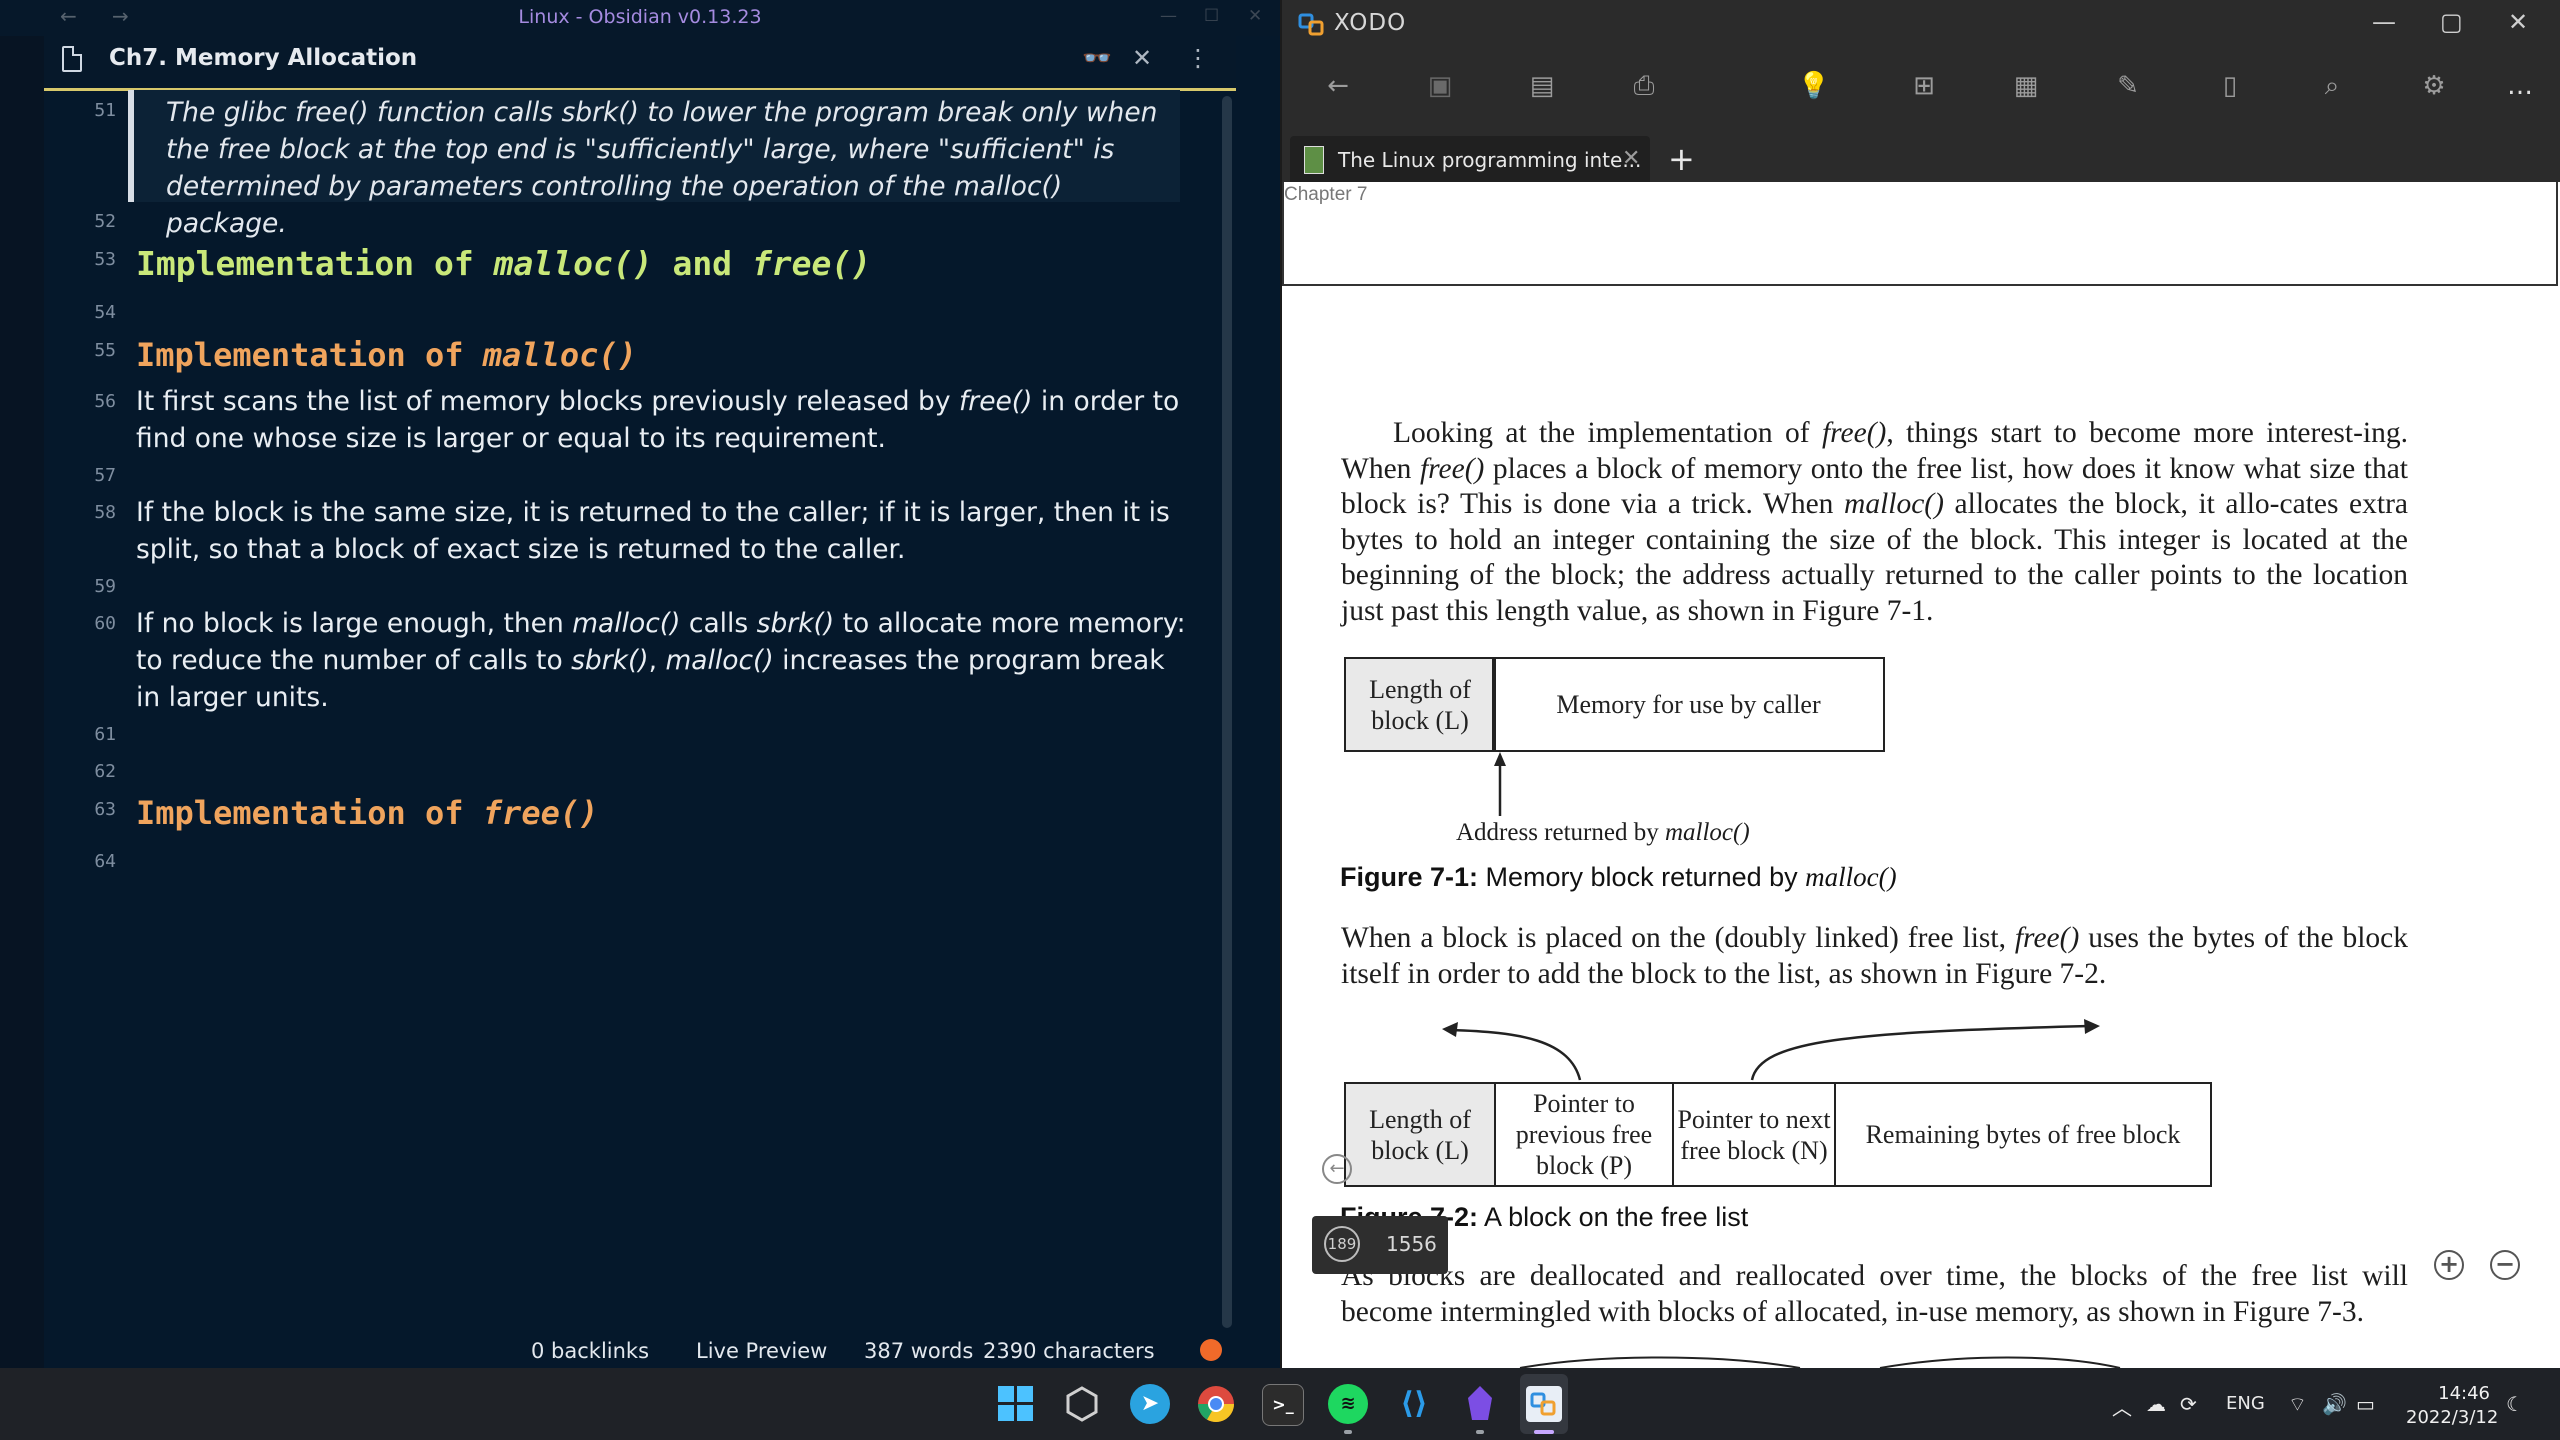 Image resolution: width=2560 pixels, height=1440 pixels. Describe the element at coordinates (1452, 468) in the screenshot. I see `pdf-code: free()` at that location.